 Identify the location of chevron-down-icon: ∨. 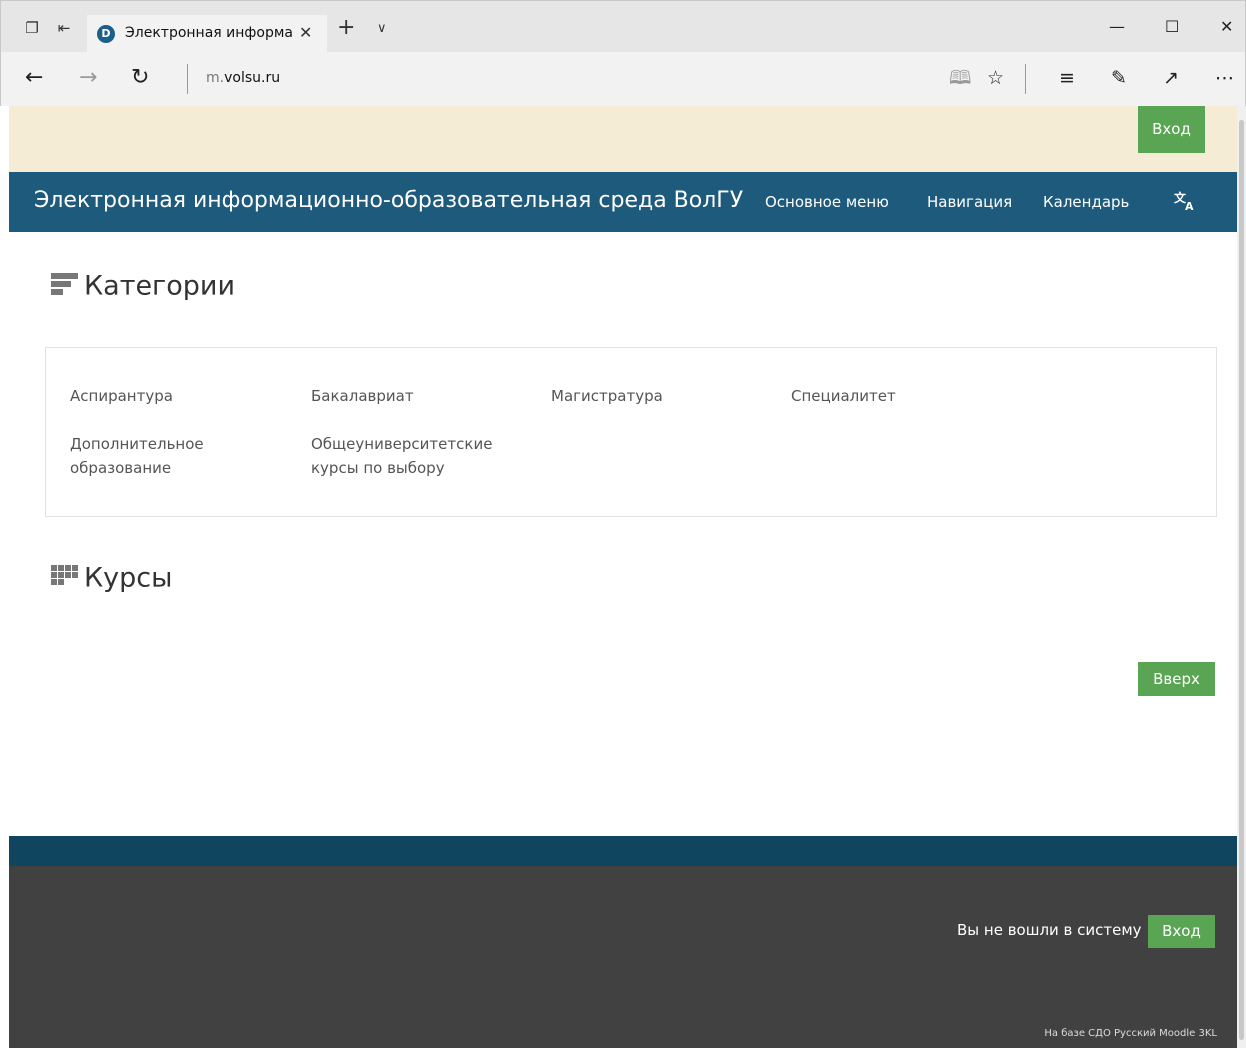
(382, 28).